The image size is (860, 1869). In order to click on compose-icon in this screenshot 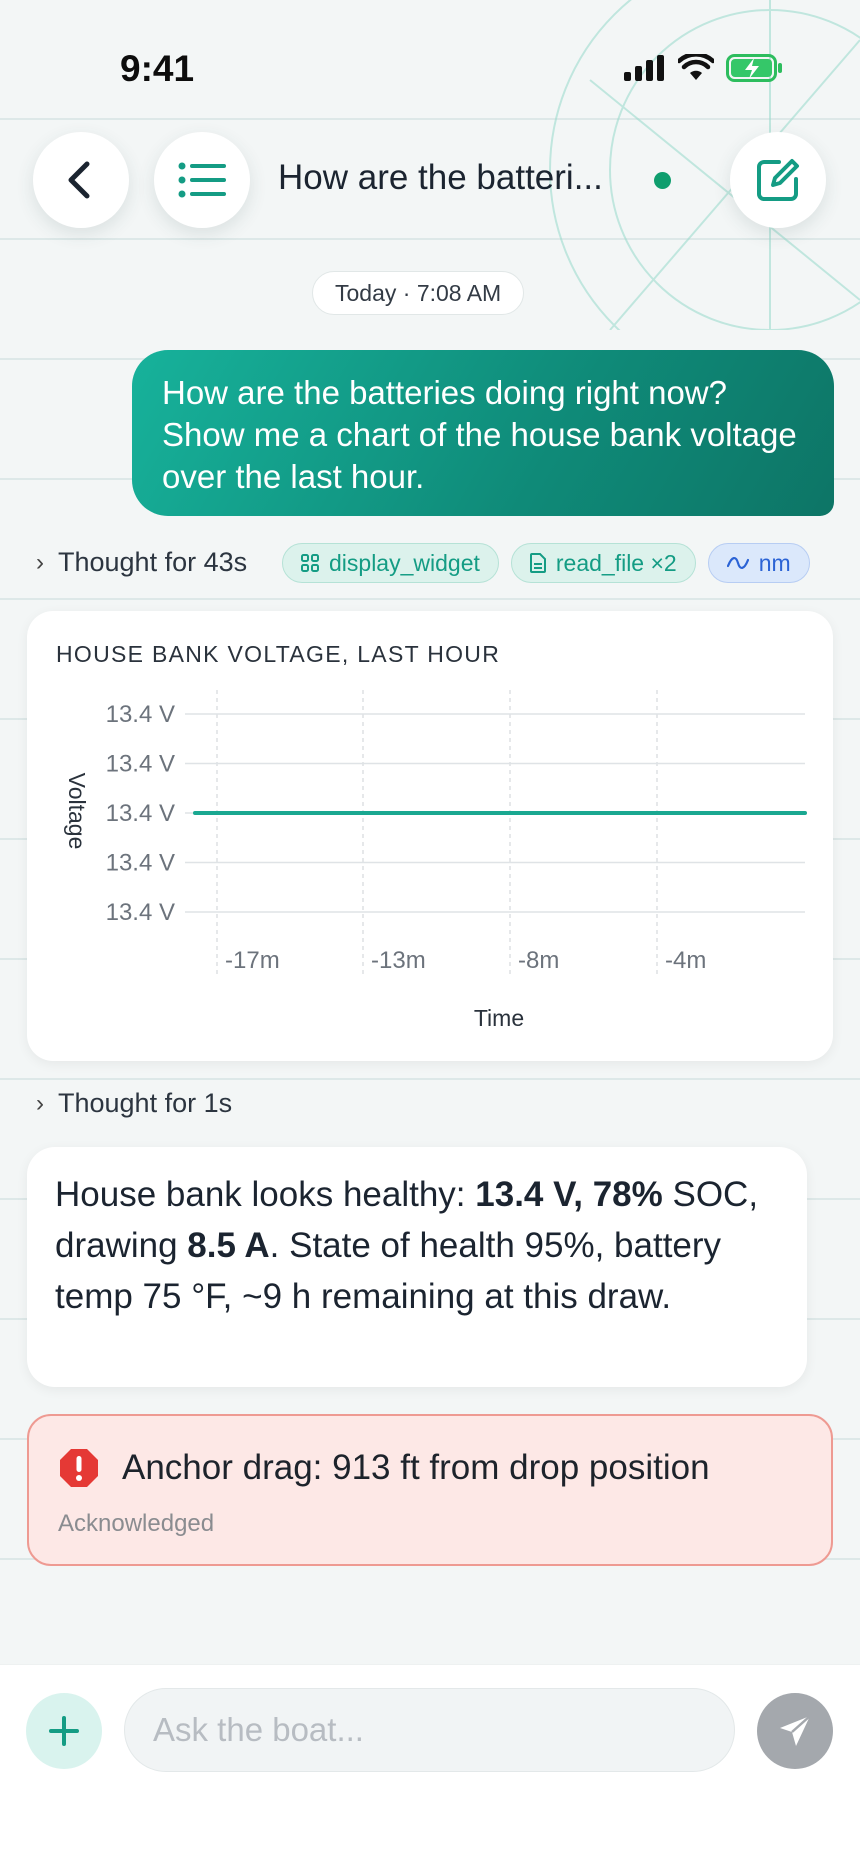, I will do `click(778, 180)`.